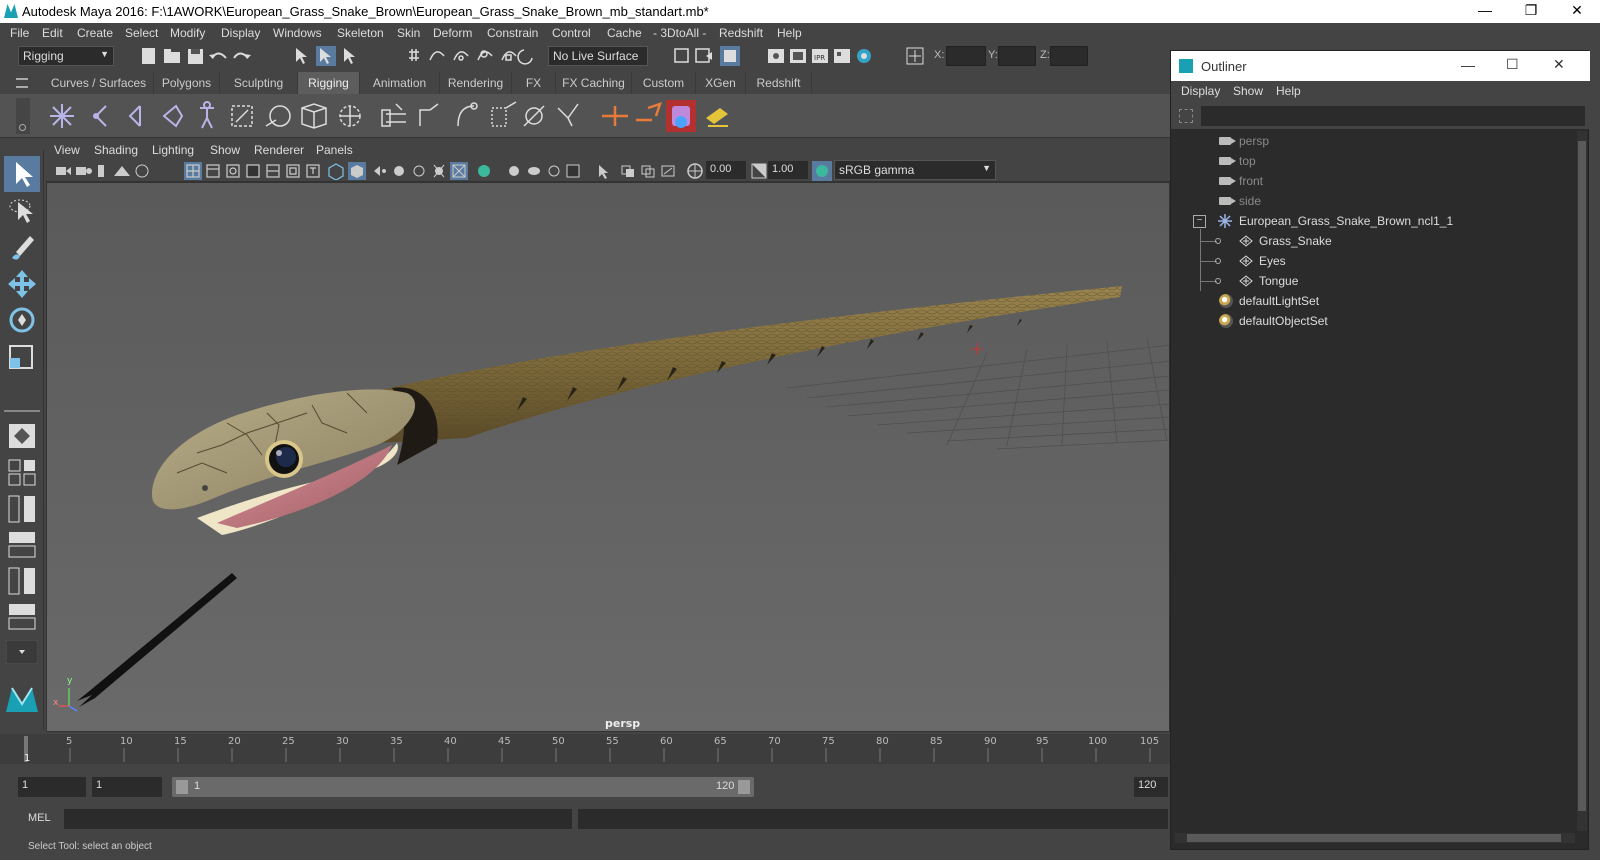 This screenshot has height=860, width=1600. Describe the element at coordinates (1288, 91) in the screenshot. I see `outliner-menu-help: Help` at that location.